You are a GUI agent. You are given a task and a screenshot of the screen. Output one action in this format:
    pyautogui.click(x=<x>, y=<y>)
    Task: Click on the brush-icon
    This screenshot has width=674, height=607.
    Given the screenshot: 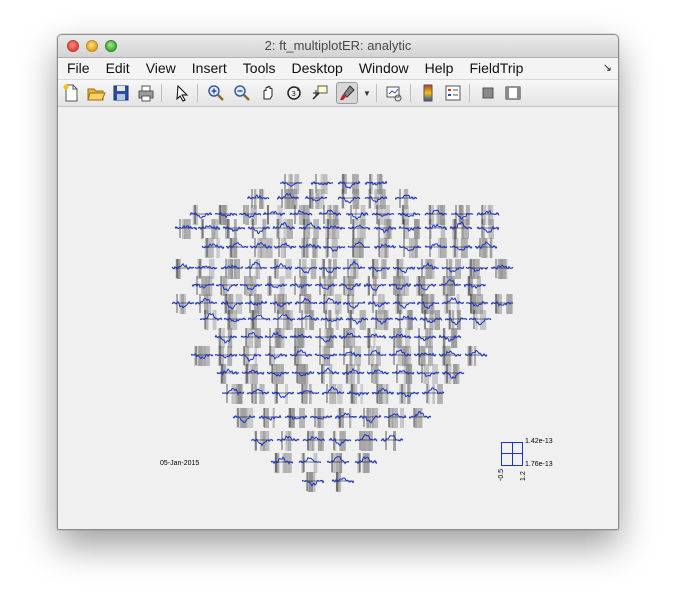 What is the action you would take?
    pyautogui.click(x=347, y=93)
    